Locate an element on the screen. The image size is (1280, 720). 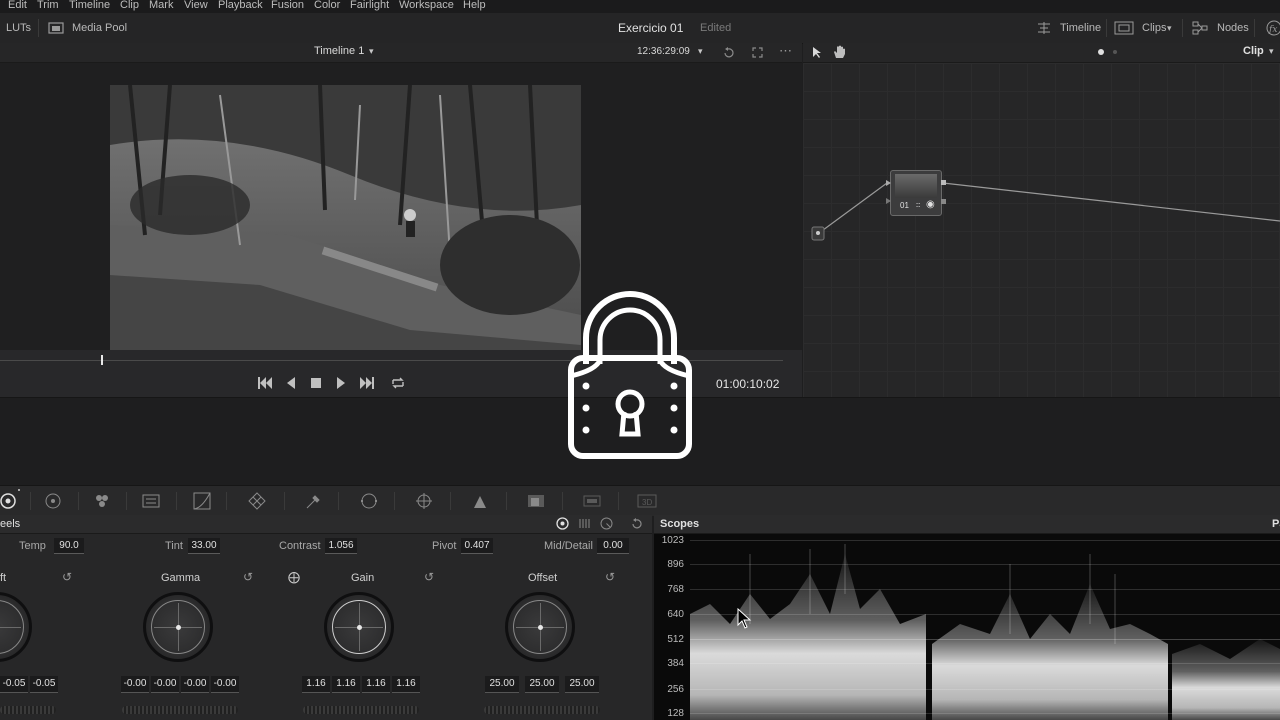
gain-value-2: 1.16 is located at coordinates (346, 684).